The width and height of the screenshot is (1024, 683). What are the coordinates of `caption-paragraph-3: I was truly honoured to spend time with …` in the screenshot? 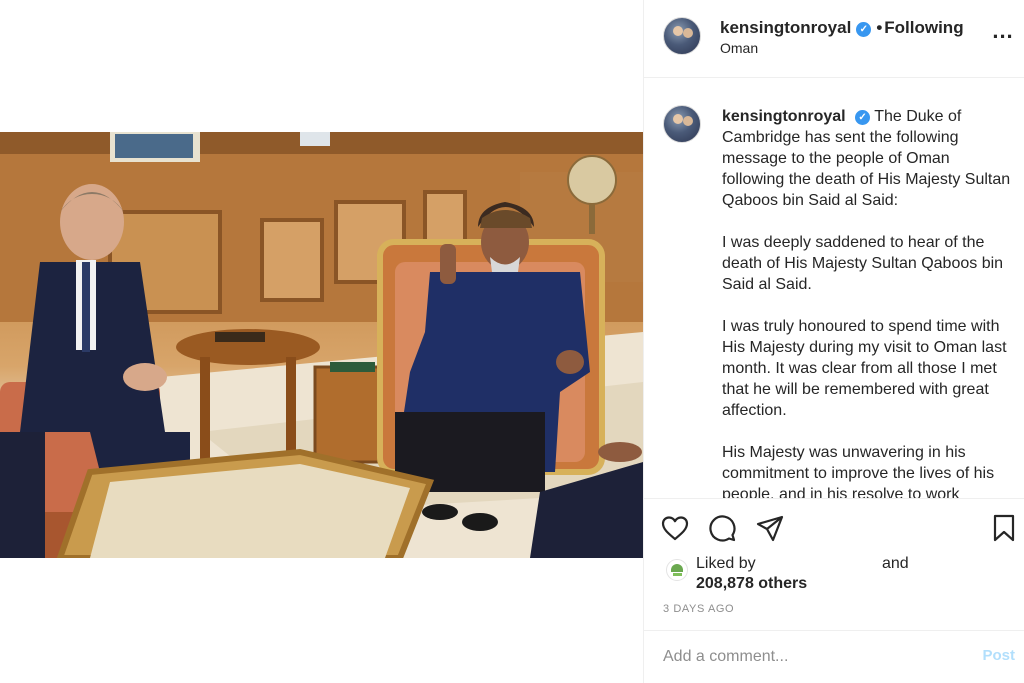 It's located at (864, 368).